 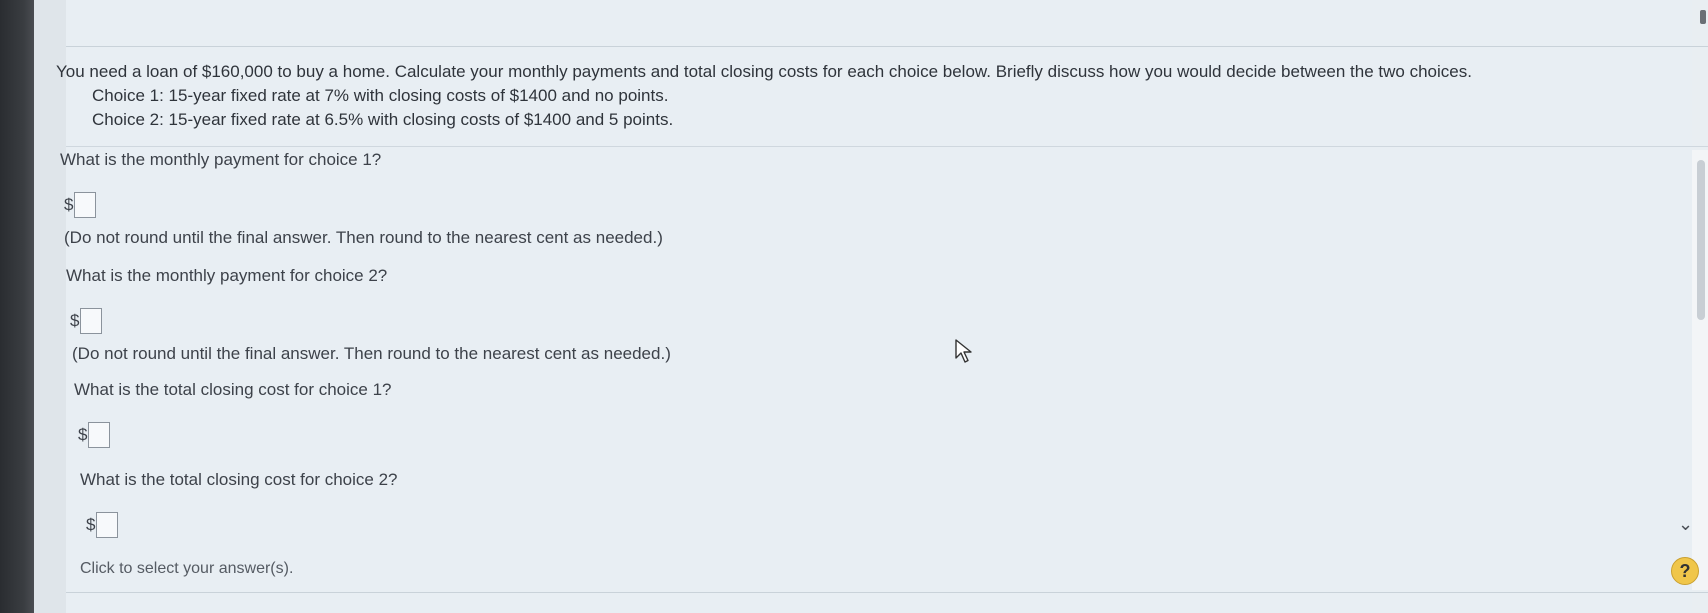 What do you see at coordinates (1685, 571) in the screenshot?
I see `help-icon: ?` at bounding box center [1685, 571].